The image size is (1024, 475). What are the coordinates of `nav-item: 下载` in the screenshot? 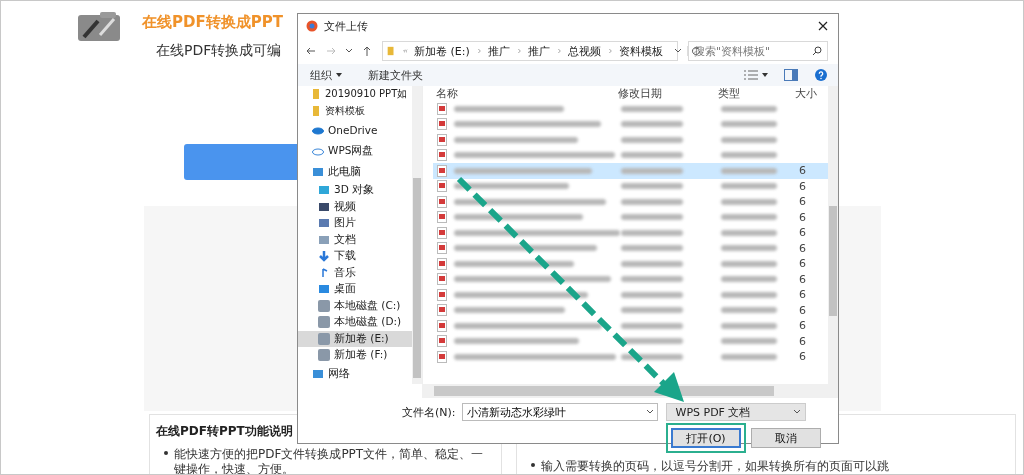 It's located at (355, 256).